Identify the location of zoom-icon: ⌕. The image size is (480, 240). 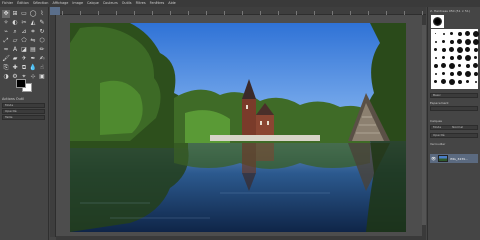
(15, 32).